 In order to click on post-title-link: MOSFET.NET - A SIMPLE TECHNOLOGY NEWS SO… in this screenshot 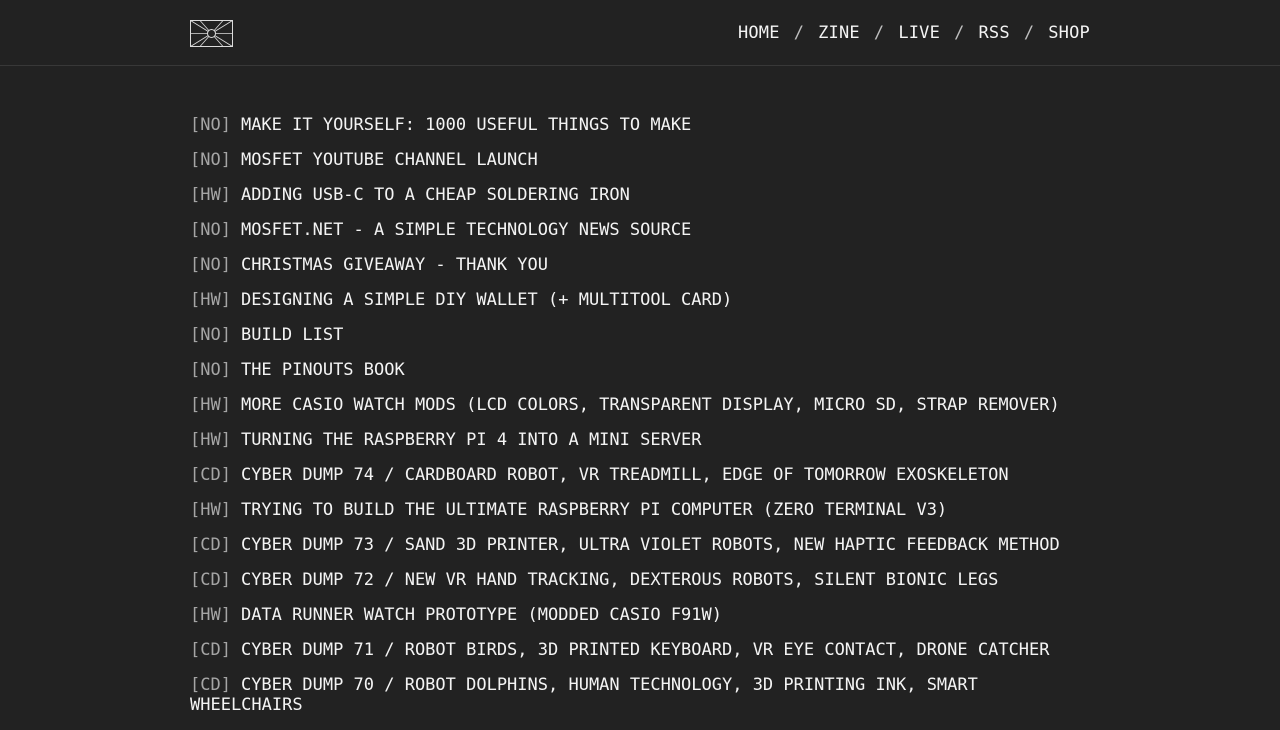, I will do `click(466, 230)`.